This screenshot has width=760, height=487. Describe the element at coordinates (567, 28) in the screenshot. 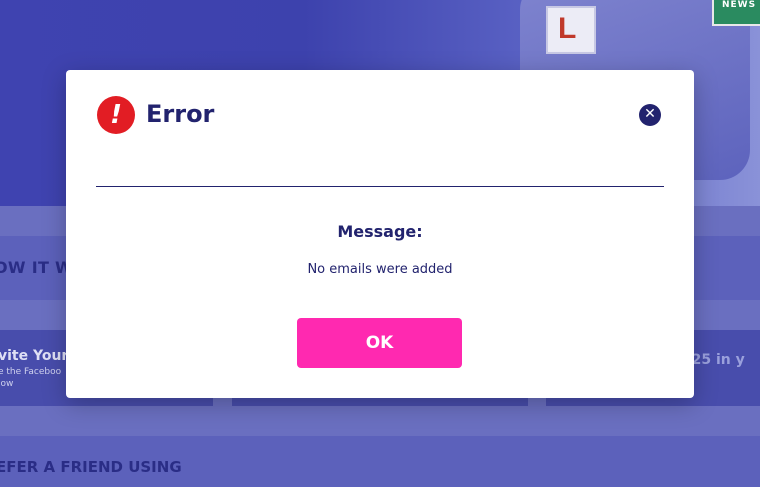

I see `learner-plate-letter: L` at that location.